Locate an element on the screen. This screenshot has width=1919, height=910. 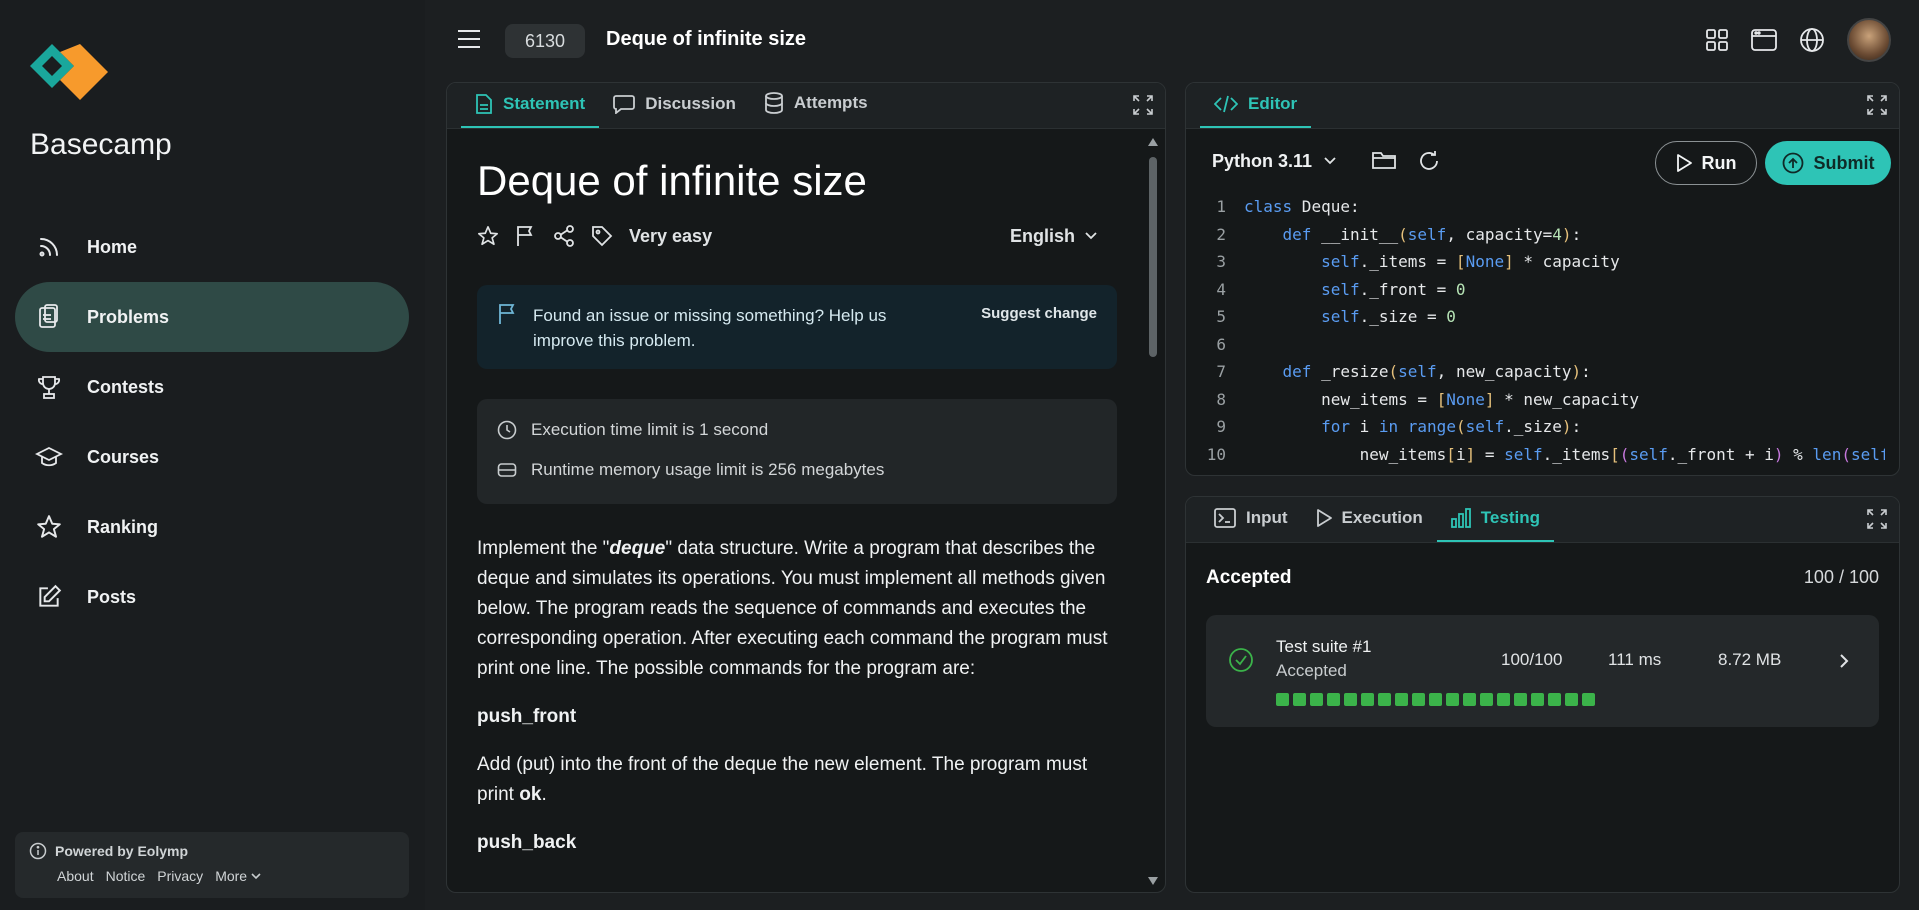
window-icon is located at coordinates (1764, 40).